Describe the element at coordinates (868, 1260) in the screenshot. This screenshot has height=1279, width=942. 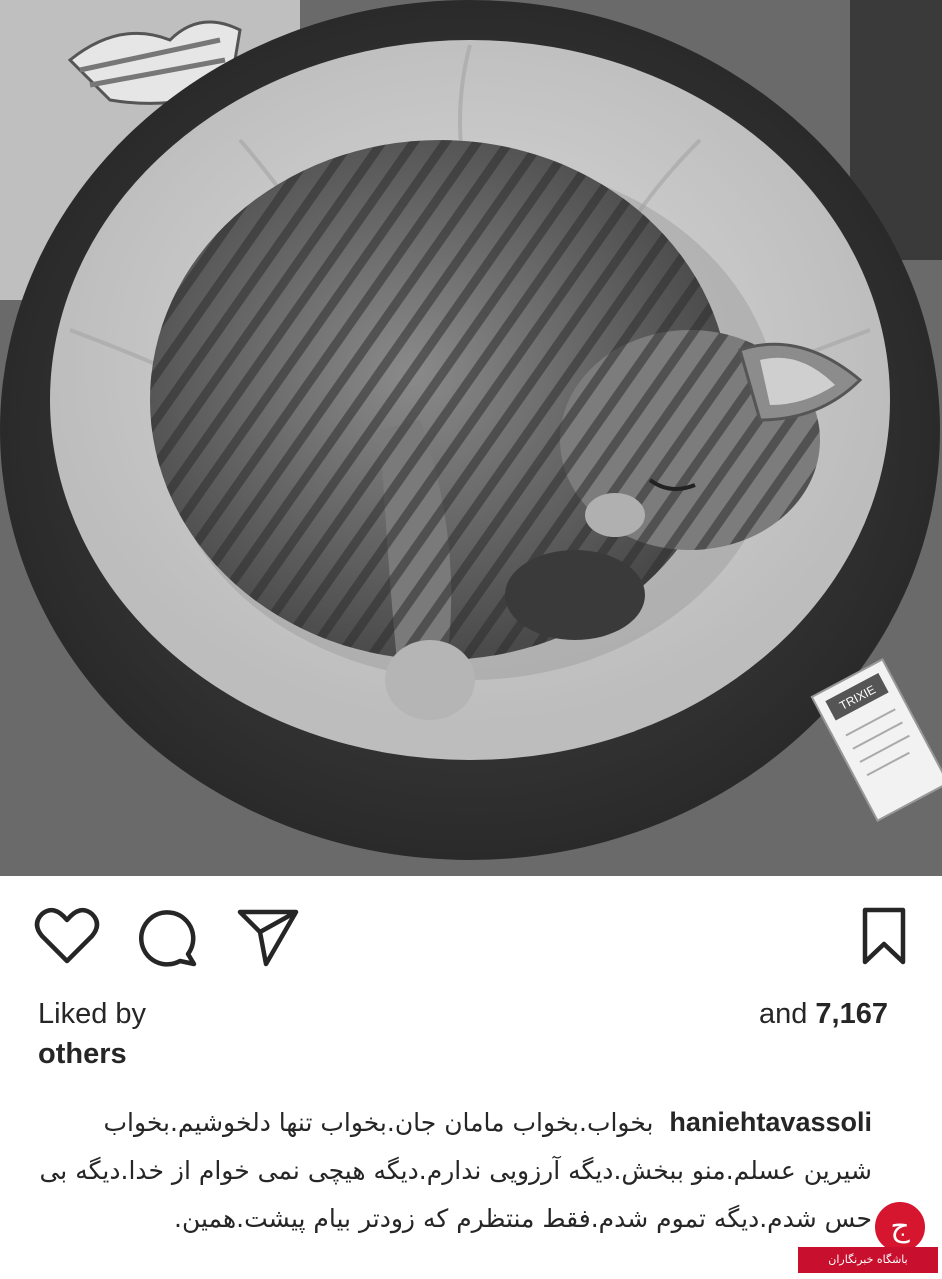
I see `watermark-label: باشگاه خبرنگاران` at that location.